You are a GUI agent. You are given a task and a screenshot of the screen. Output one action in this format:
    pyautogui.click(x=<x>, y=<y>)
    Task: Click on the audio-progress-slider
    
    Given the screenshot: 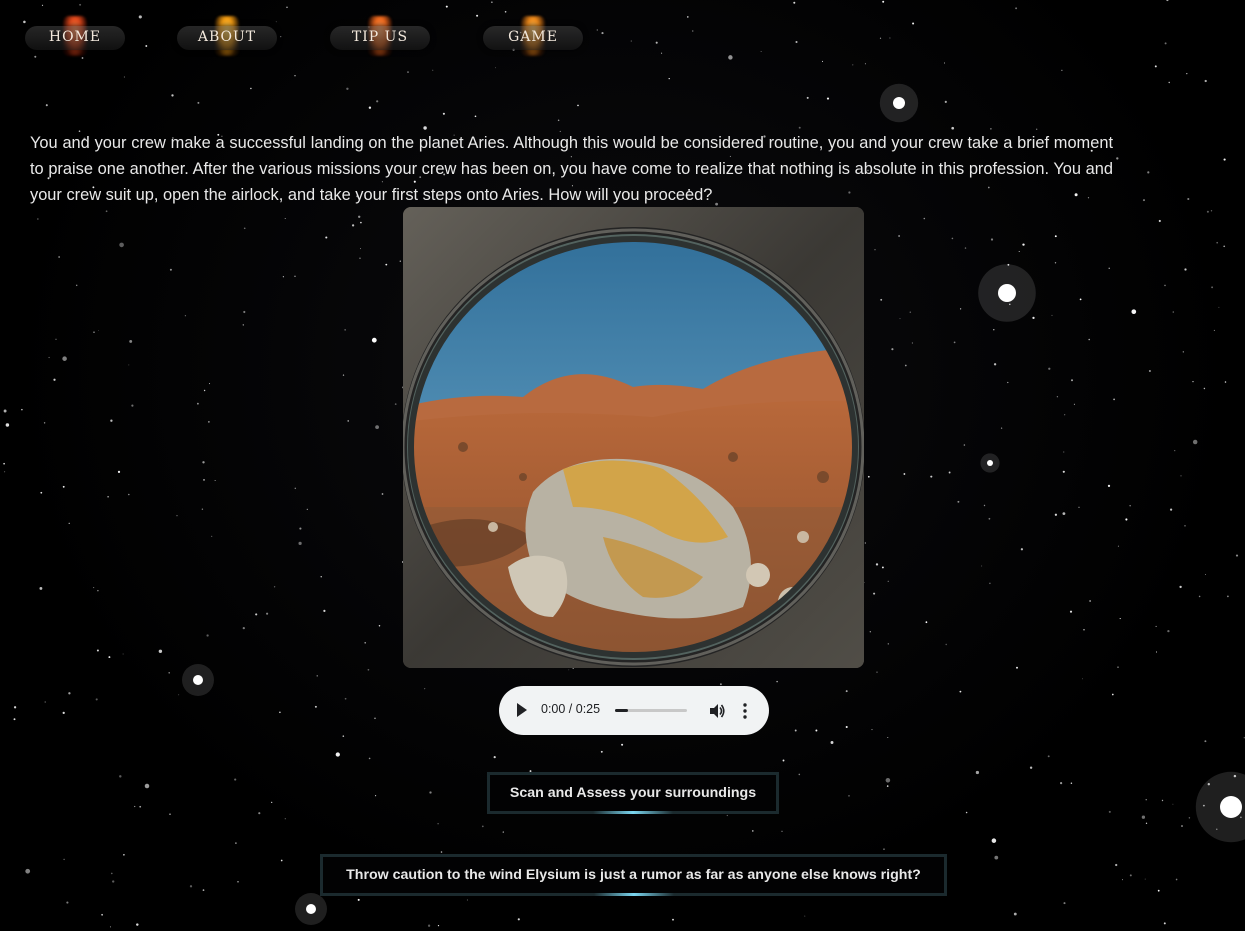 What is the action you would take?
    pyautogui.click(x=651, y=710)
    